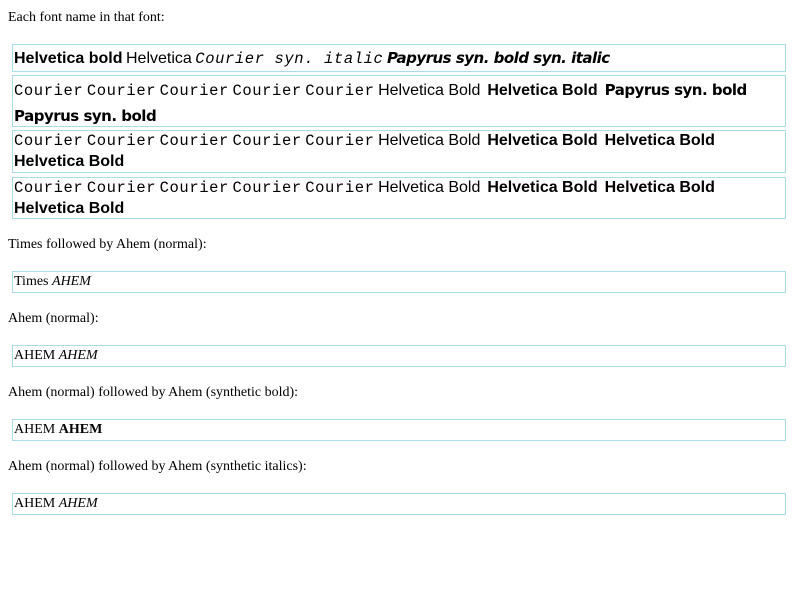 The image size is (800, 600). I want to click on helvetica-bold-text: Helvetica bold, so click(68, 58).